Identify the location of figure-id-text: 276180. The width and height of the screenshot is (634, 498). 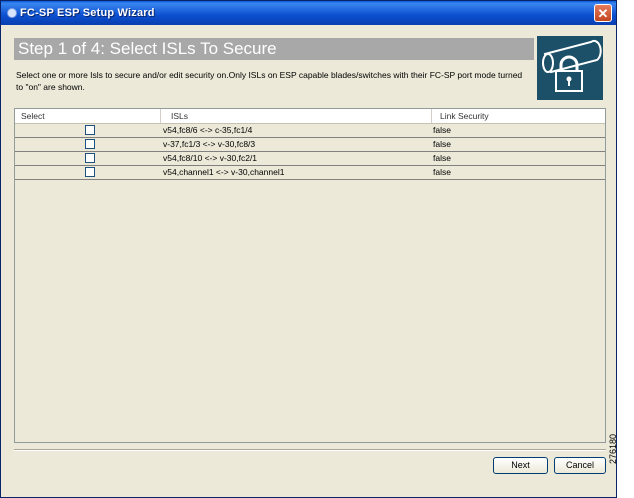
(613, 449).